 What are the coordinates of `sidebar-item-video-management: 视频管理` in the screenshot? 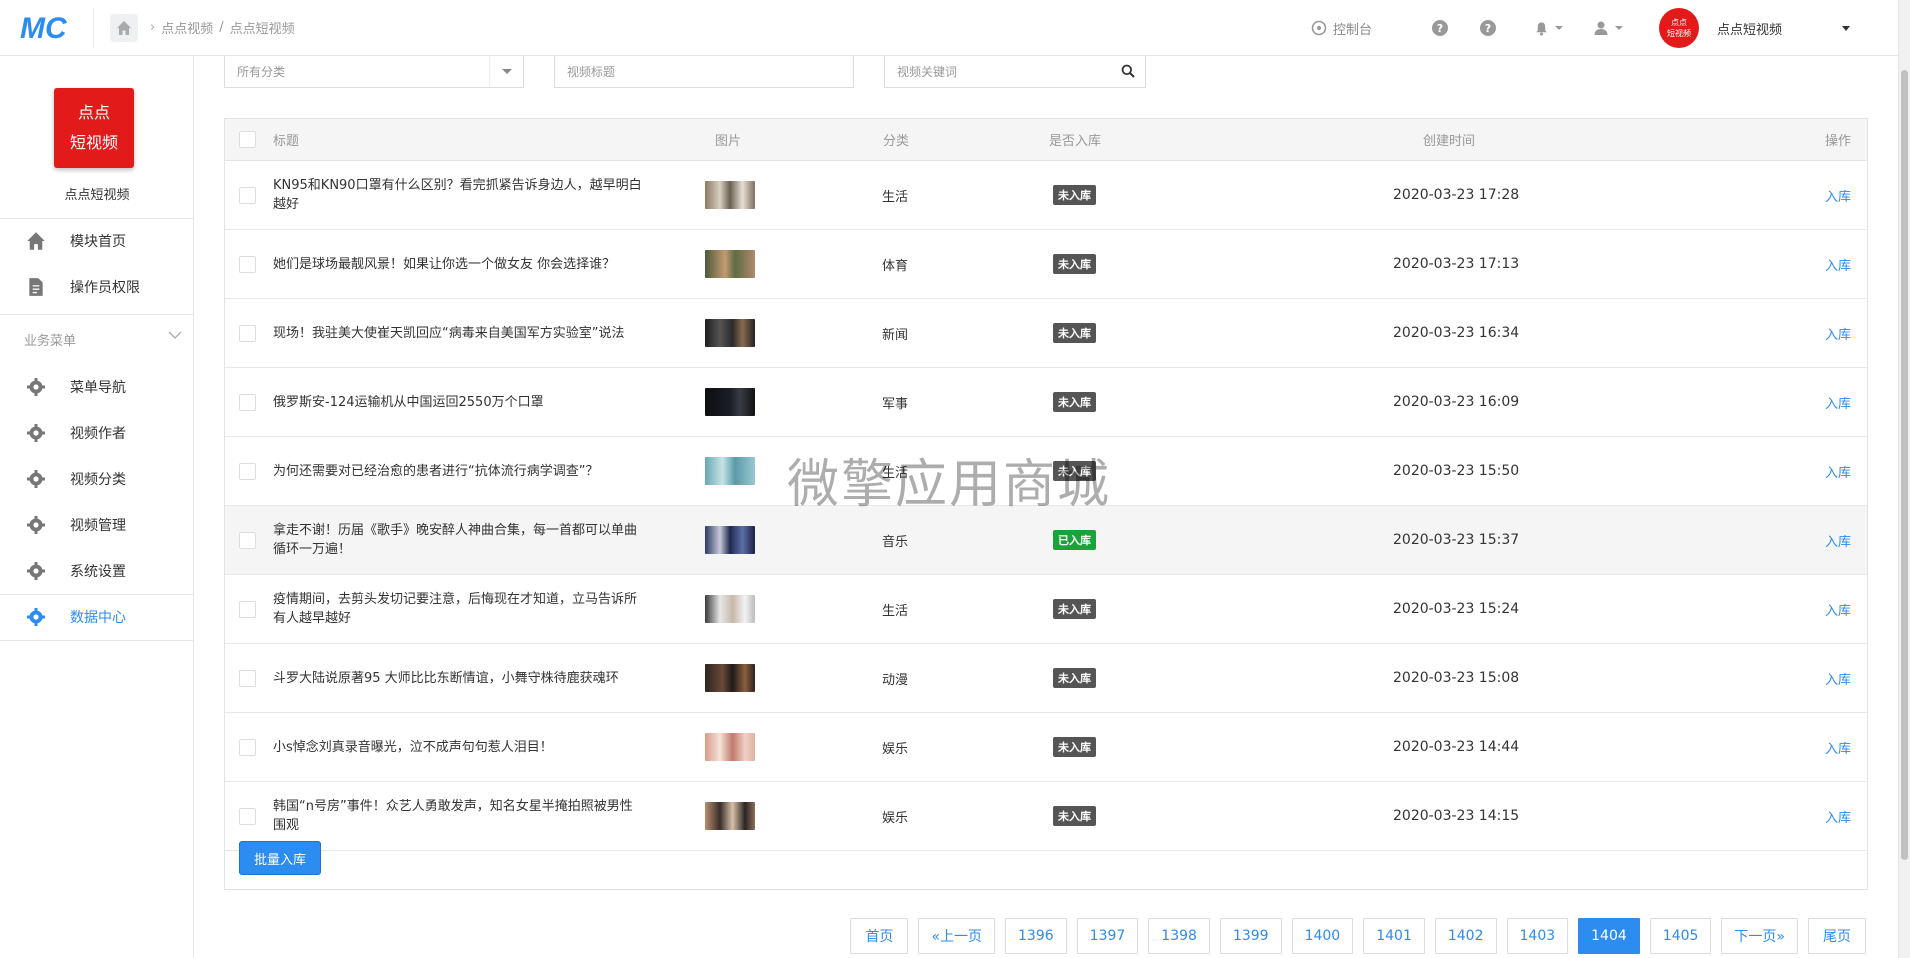 It's located at (97, 525).